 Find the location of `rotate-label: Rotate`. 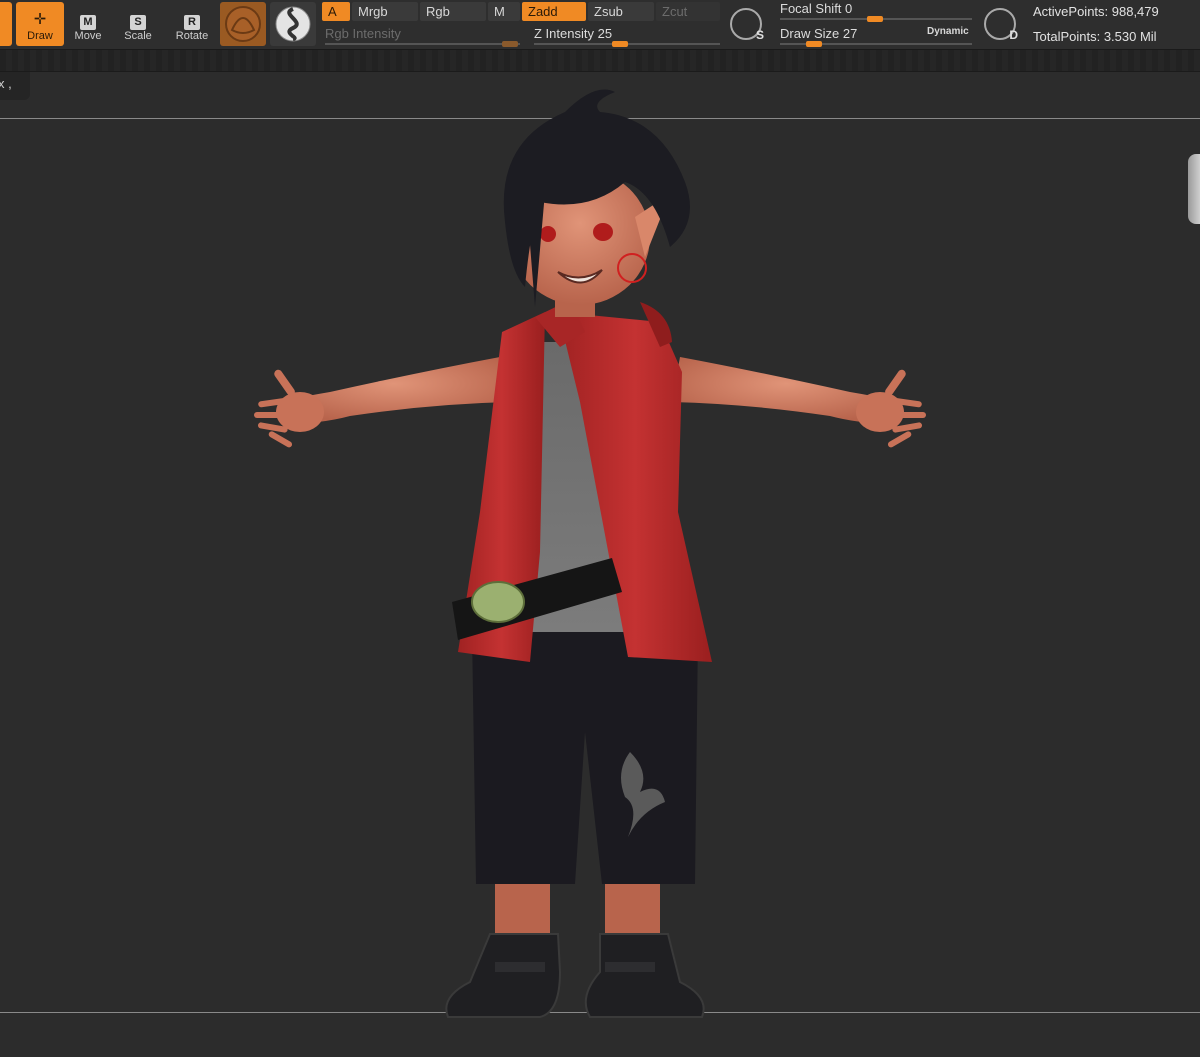

rotate-label: Rotate is located at coordinates (192, 36).